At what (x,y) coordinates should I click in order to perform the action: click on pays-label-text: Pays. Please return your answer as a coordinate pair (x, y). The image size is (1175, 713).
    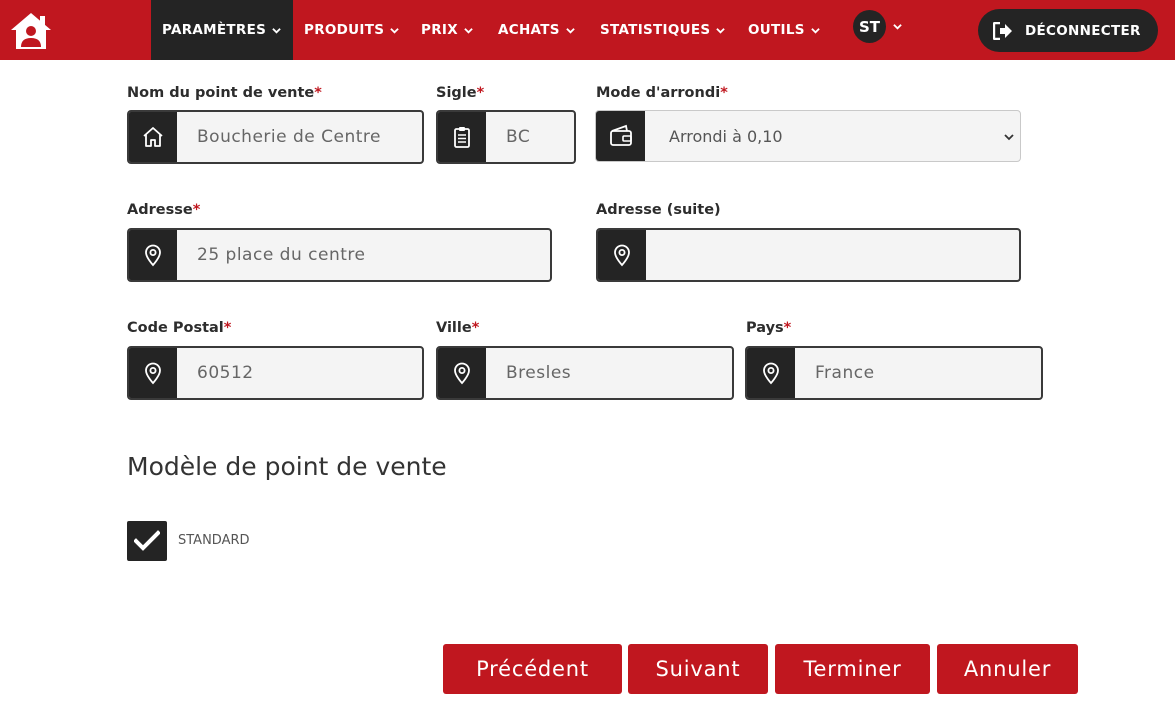
    Looking at the image, I should click on (765, 328).